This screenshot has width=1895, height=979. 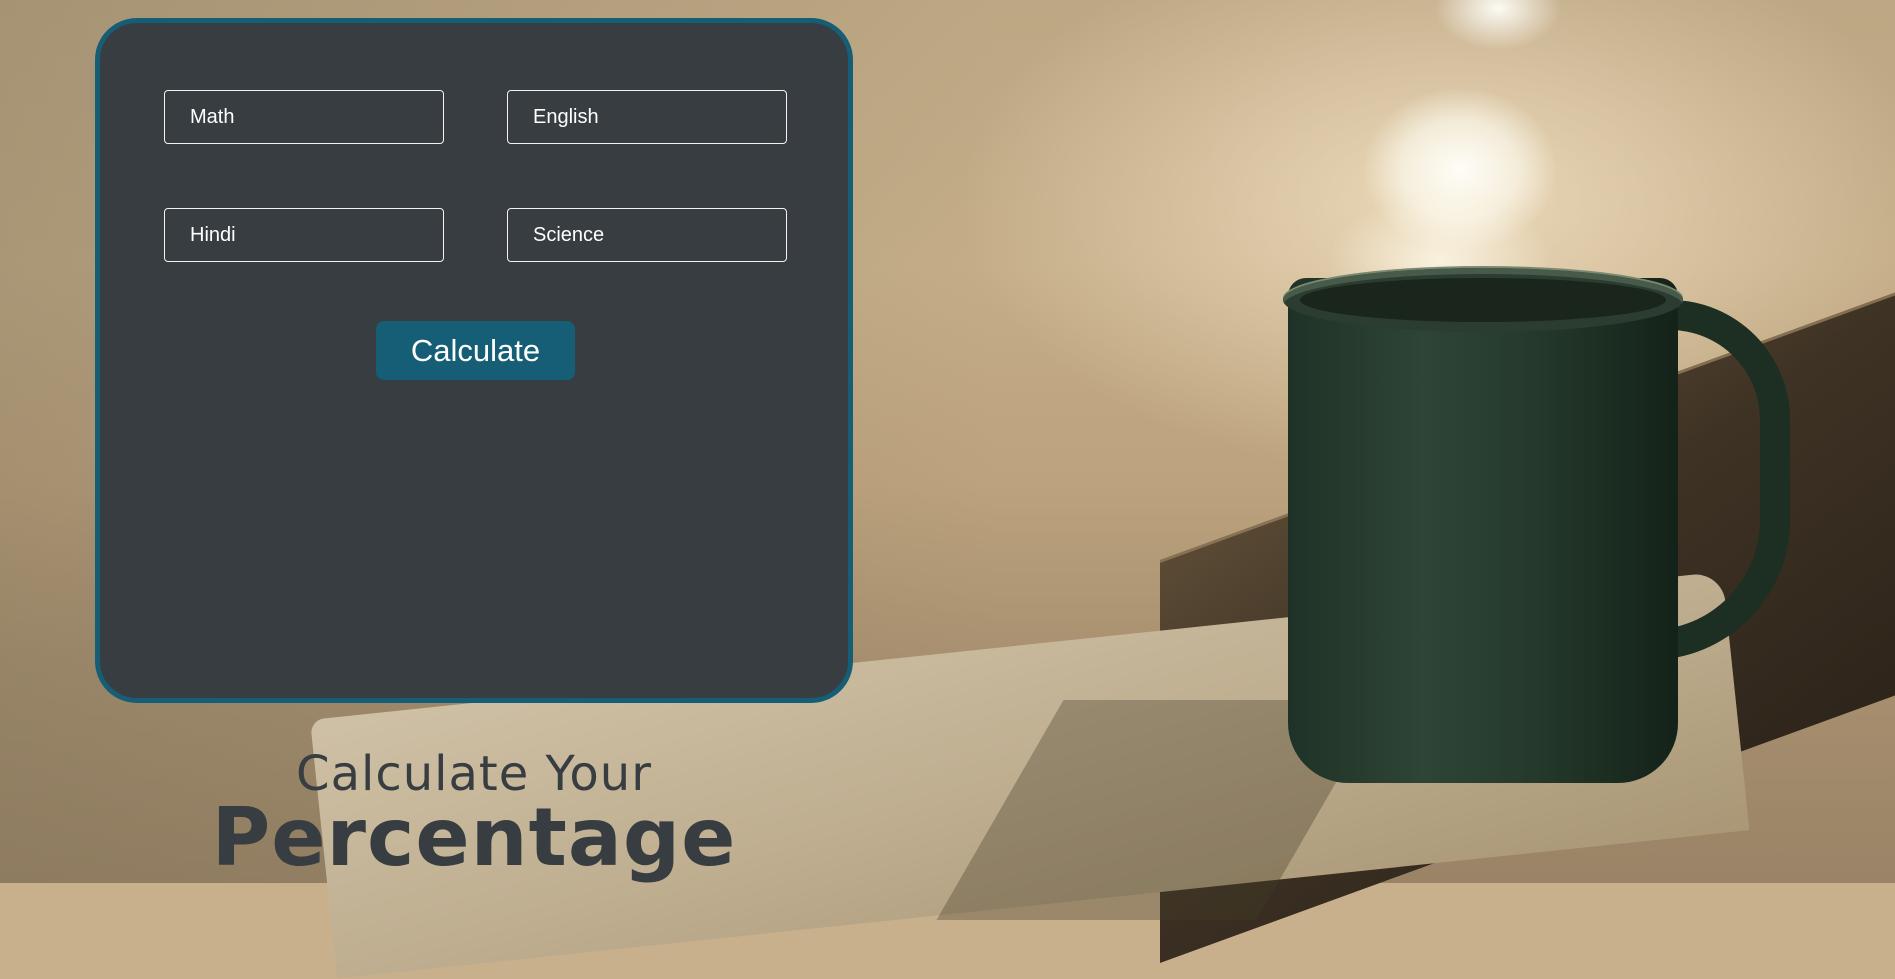 I want to click on math-input, so click(x=304, y=117).